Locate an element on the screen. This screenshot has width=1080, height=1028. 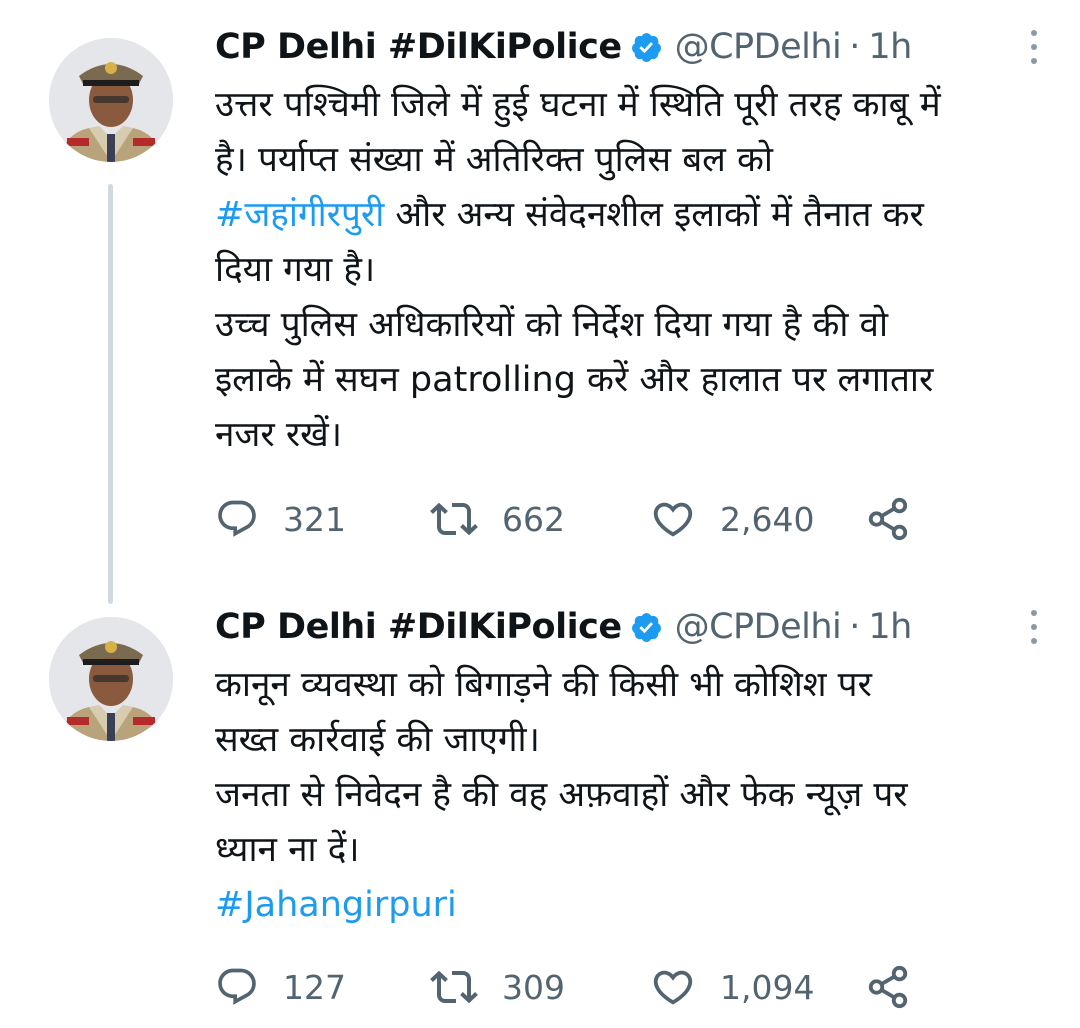
reply-button: 321 is located at coordinates (322, 519).